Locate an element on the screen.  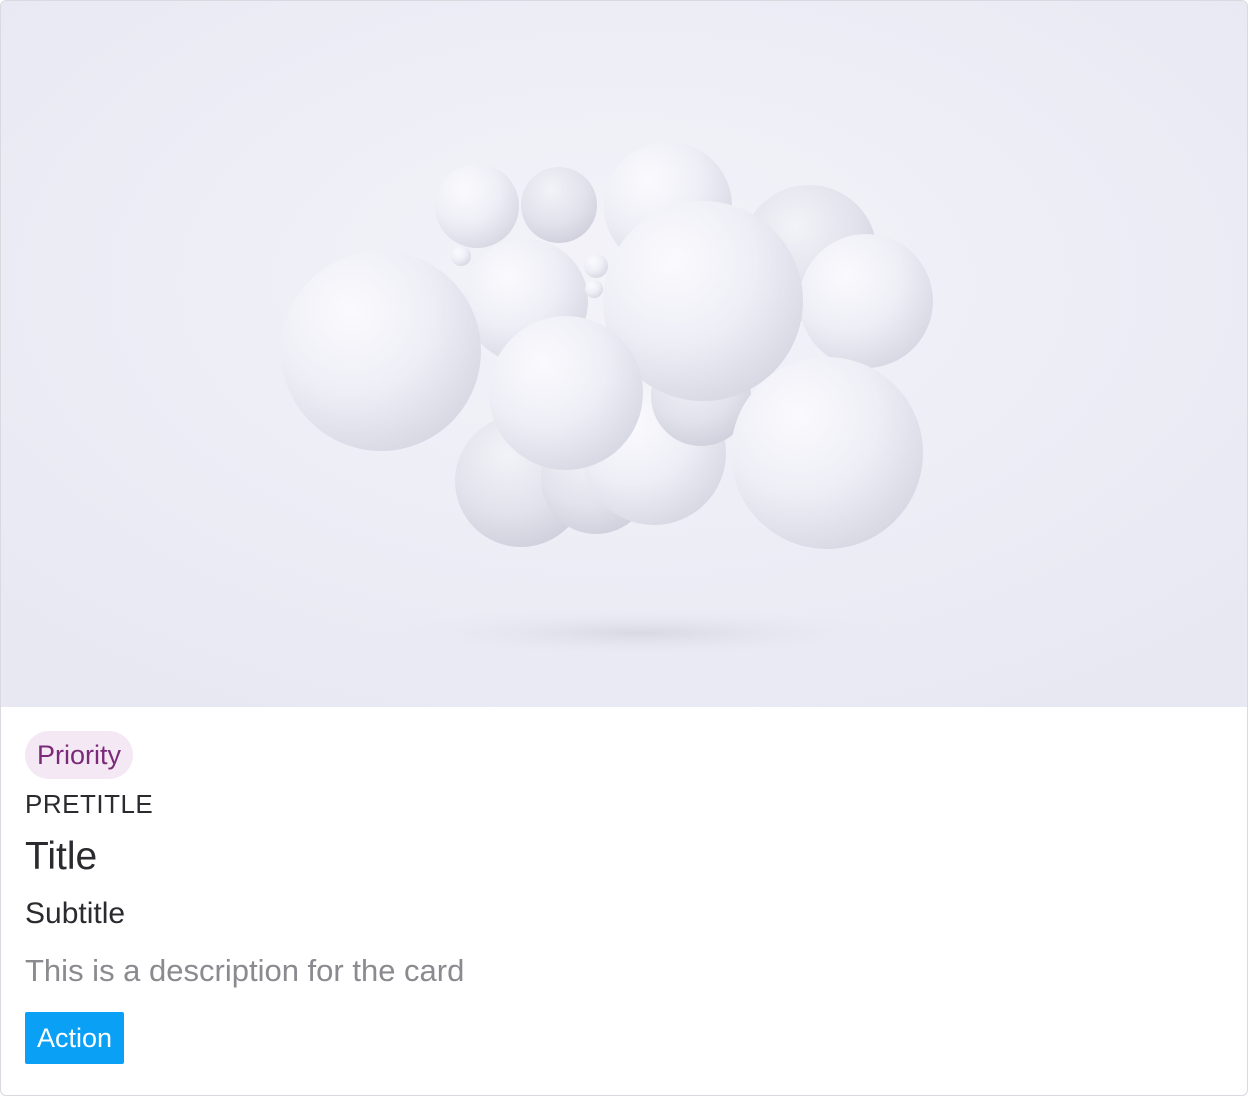
card-subtitle: Subtitle is located at coordinates (75, 913).